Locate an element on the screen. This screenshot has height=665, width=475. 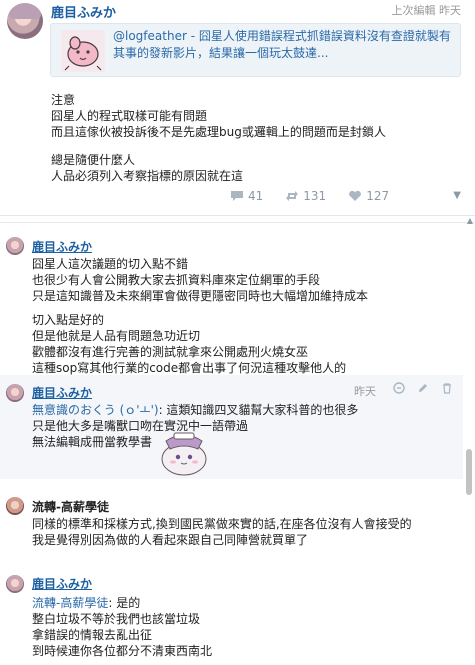
comment-line: 只是這知識普及未來網軍會做得更隱密同時也大幅增加維持成本 is located at coordinates (200, 296).